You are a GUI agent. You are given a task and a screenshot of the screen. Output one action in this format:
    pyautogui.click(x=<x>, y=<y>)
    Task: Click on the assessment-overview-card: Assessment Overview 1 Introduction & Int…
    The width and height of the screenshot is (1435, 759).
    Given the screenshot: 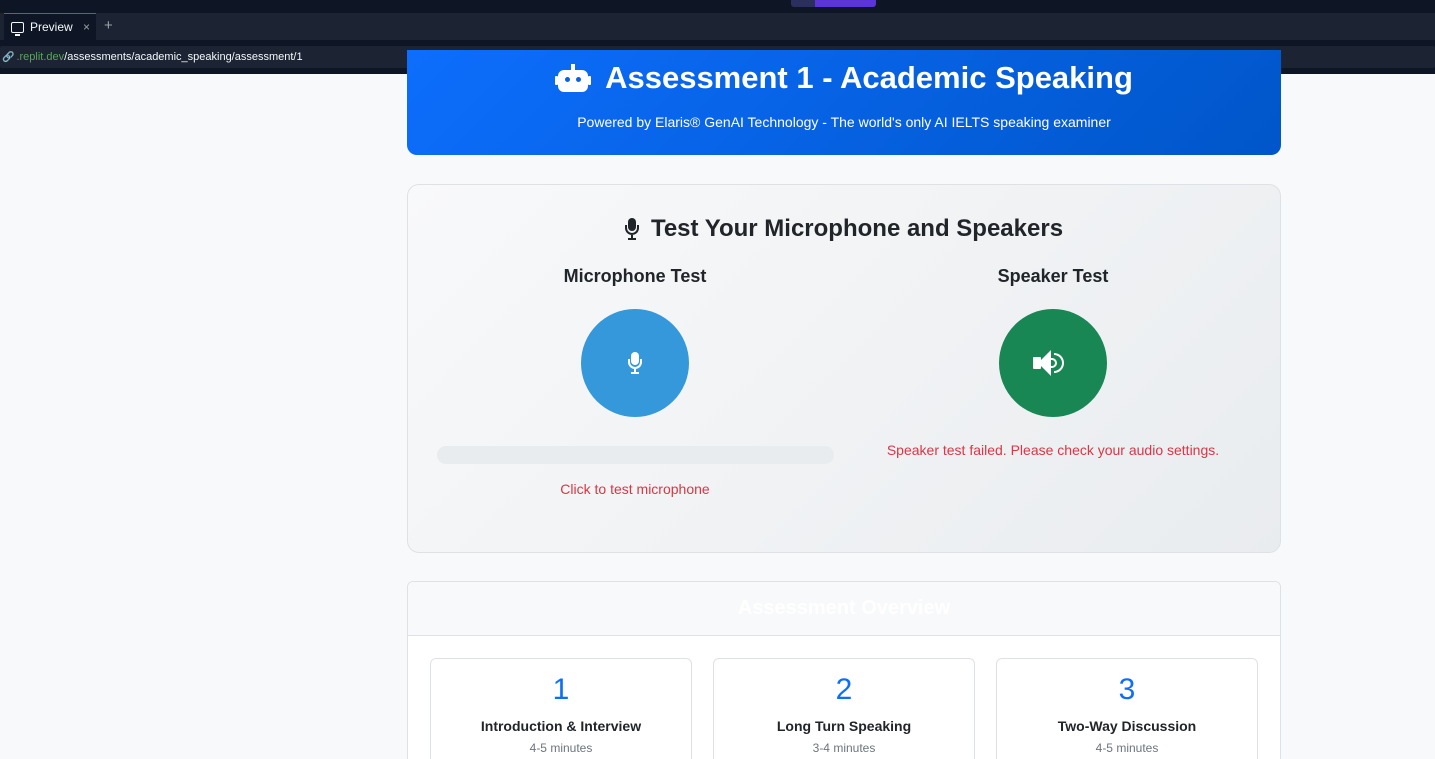 What is the action you would take?
    pyautogui.click(x=844, y=670)
    